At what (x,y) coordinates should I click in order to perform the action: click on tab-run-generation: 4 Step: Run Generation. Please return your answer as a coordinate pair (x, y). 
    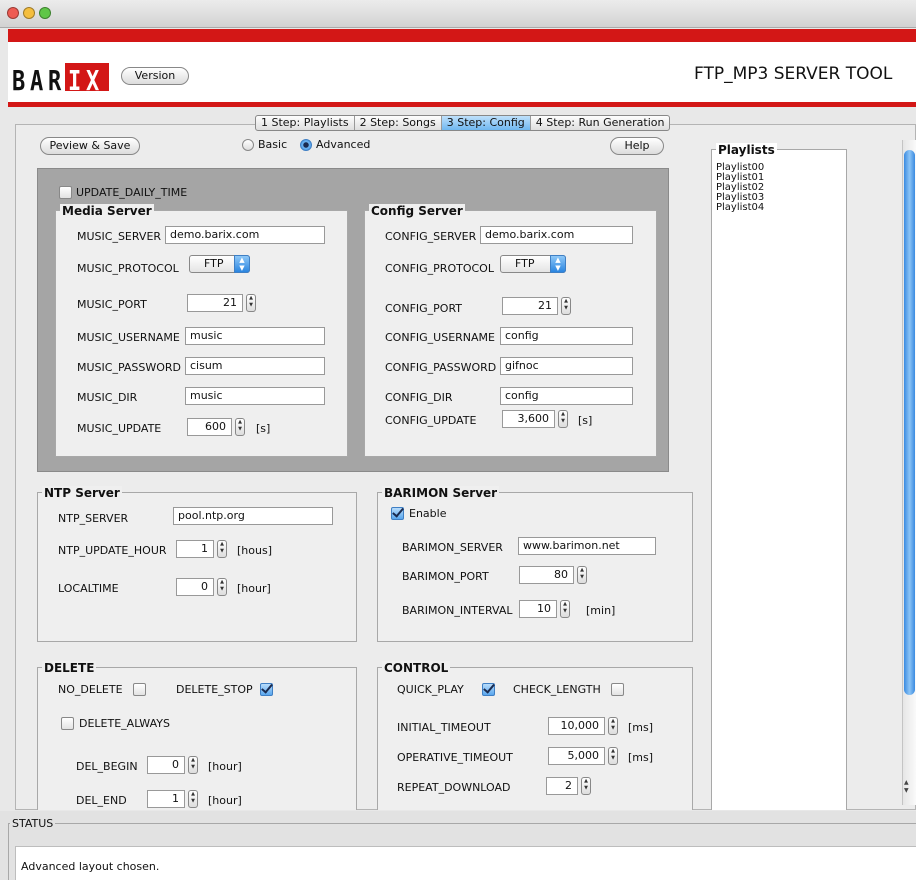
    Looking at the image, I should click on (600, 123).